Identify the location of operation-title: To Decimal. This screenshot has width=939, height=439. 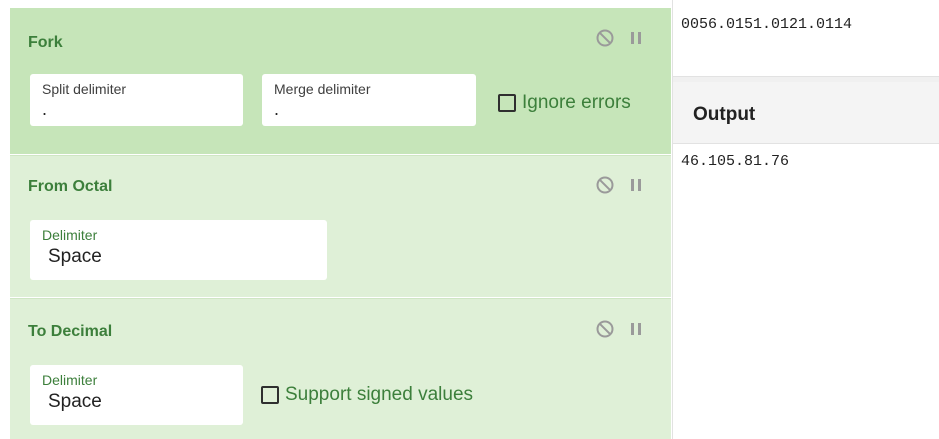
(70, 331).